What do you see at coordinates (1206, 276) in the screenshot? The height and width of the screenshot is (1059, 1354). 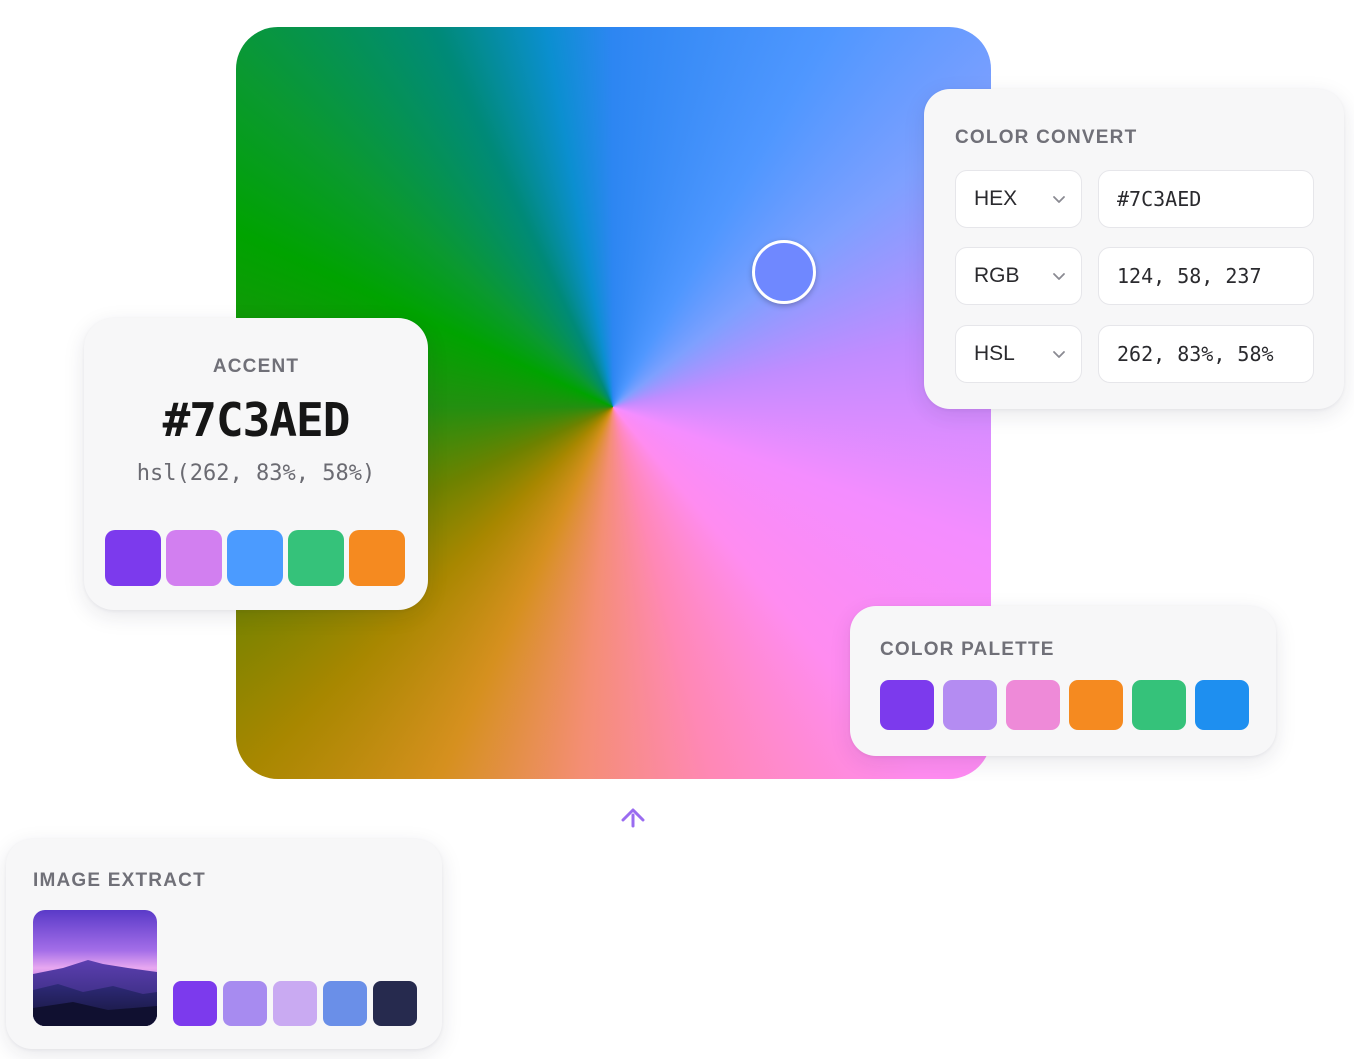 I see `rgb-value-field: 124, 58, 237` at bounding box center [1206, 276].